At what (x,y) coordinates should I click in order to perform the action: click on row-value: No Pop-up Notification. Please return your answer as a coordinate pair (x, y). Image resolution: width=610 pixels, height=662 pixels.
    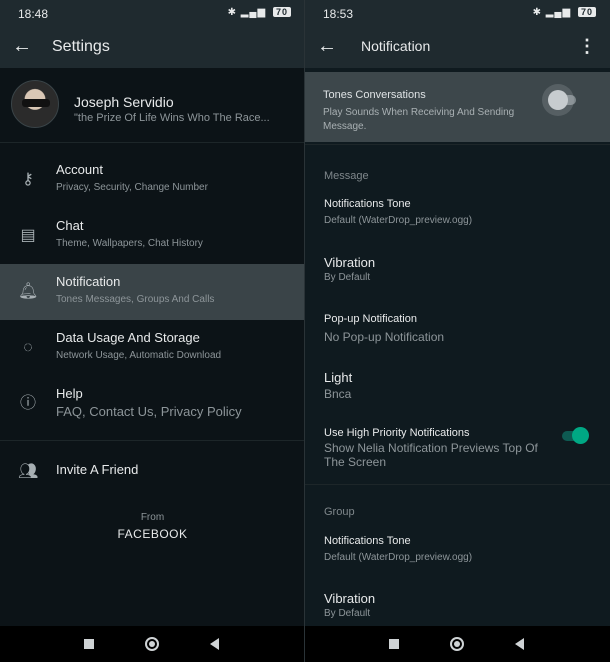
    Looking at the image, I should click on (384, 337).